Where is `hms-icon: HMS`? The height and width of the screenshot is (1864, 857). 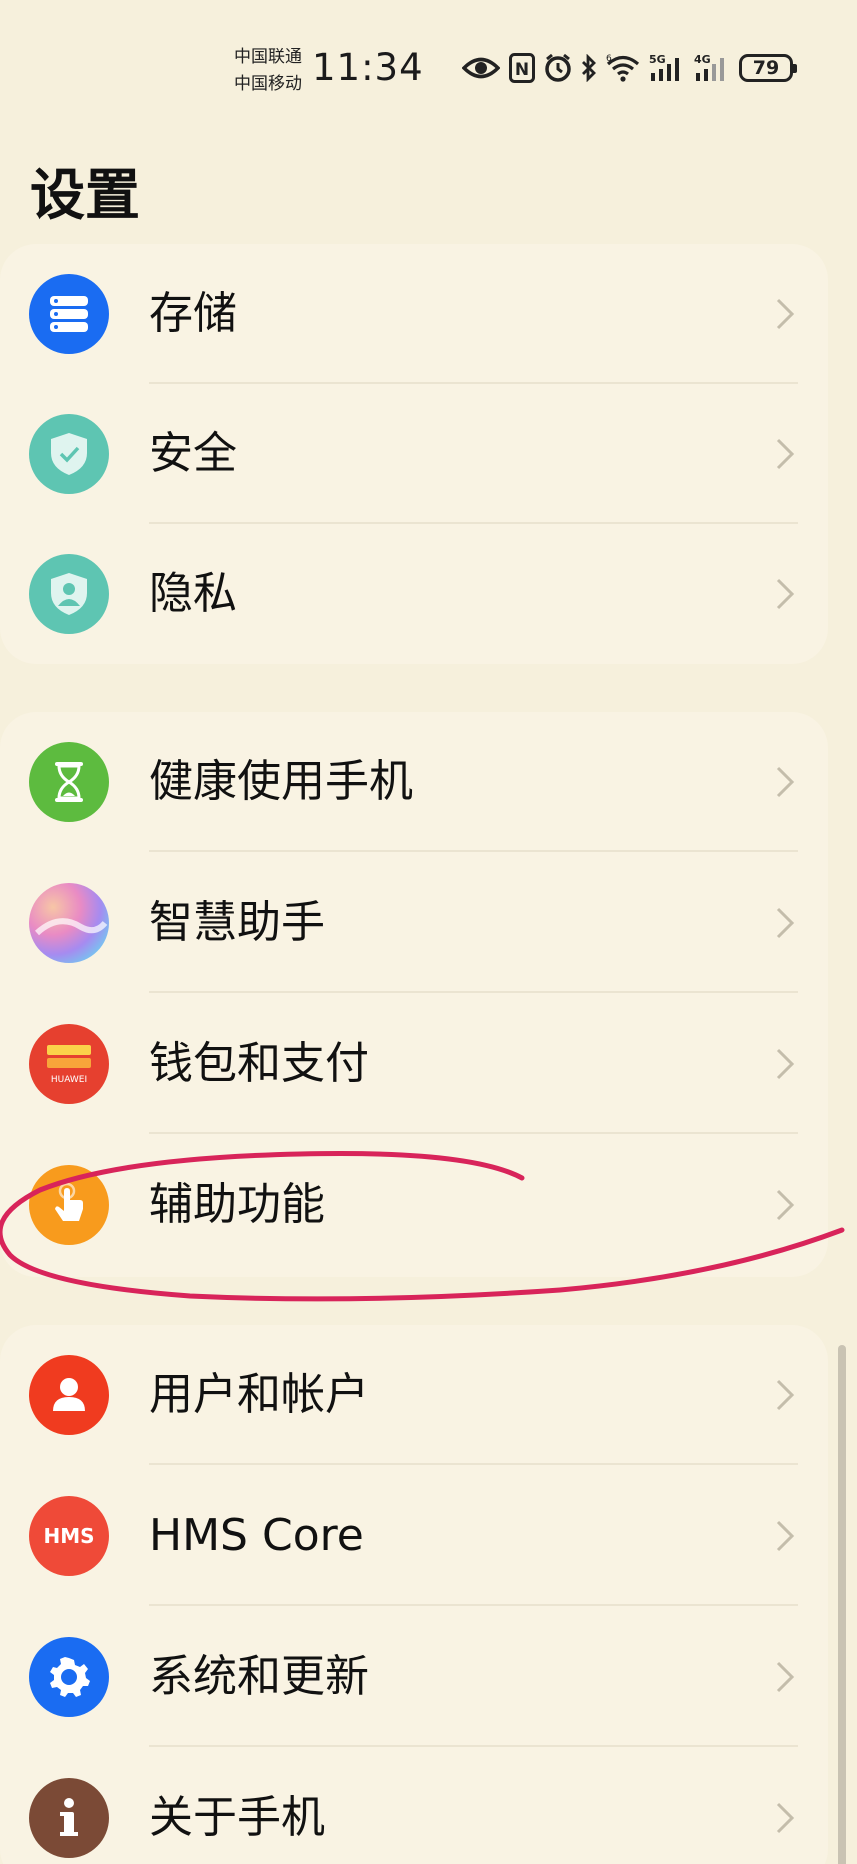
hms-icon: HMS is located at coordinates (69, 1536).